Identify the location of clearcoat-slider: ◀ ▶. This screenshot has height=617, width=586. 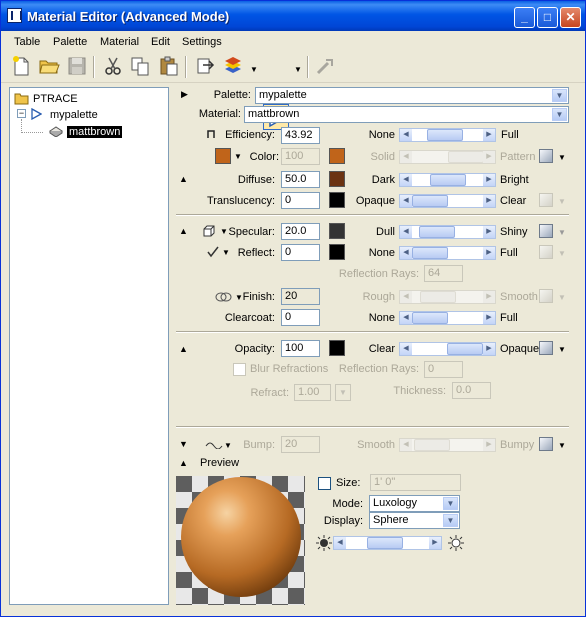
(447, 318).